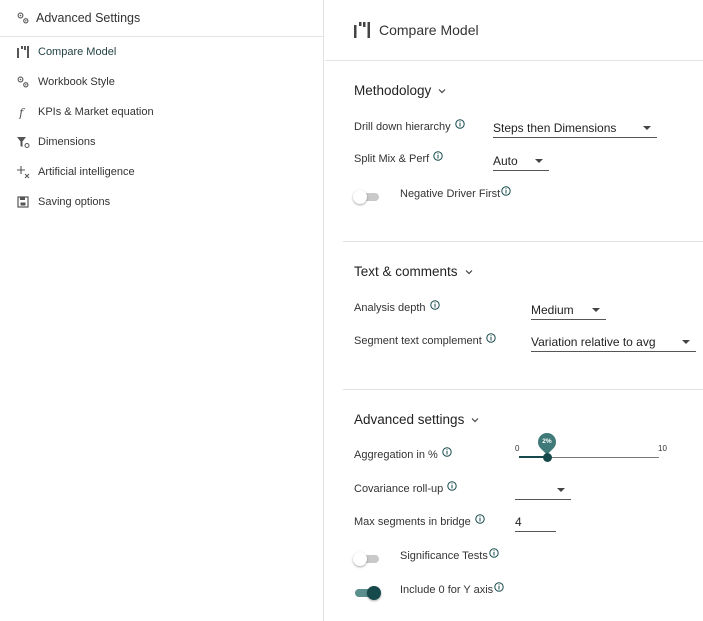 The width and height of the screenshot is (703, 621). I want to click on sidebar-item-label: Workbook Style, so click(76, 82).